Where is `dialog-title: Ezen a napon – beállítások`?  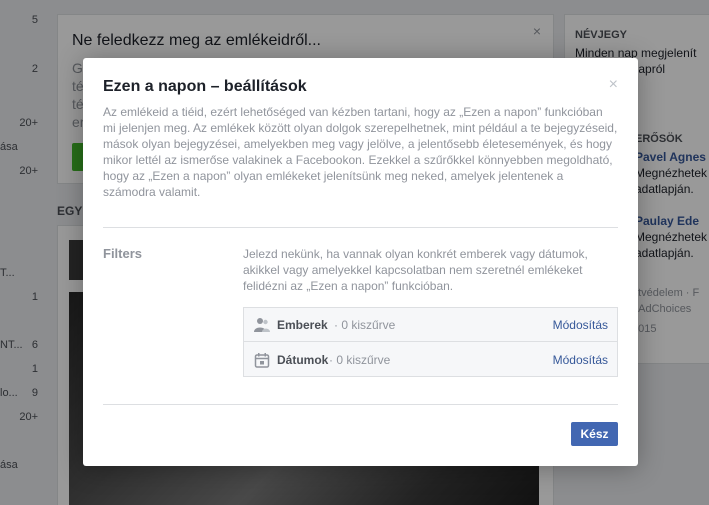
dialog-title: Ezen a napon – beállítások is located at coordinates (205, 86).